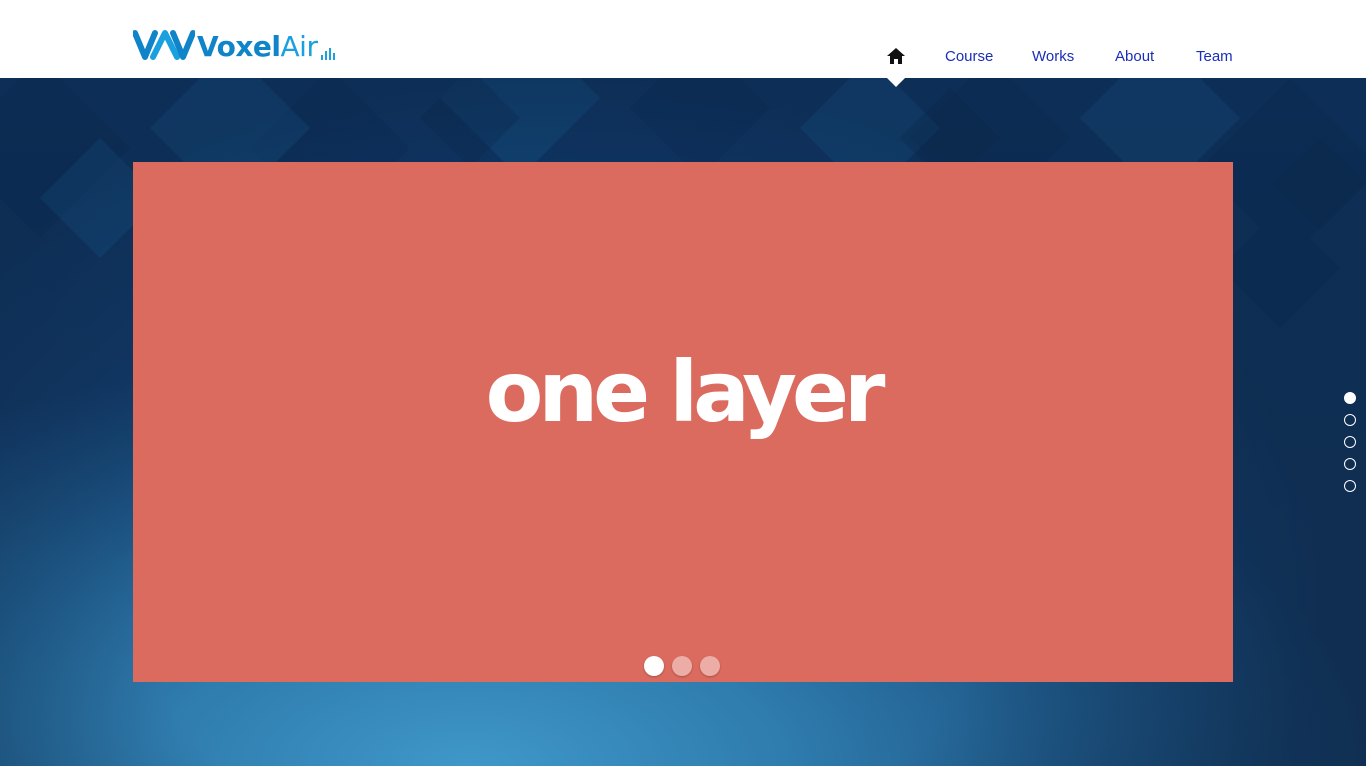 The image size is (1366, 766). I want to click on nav-about-link: About, so click(1134, 56).